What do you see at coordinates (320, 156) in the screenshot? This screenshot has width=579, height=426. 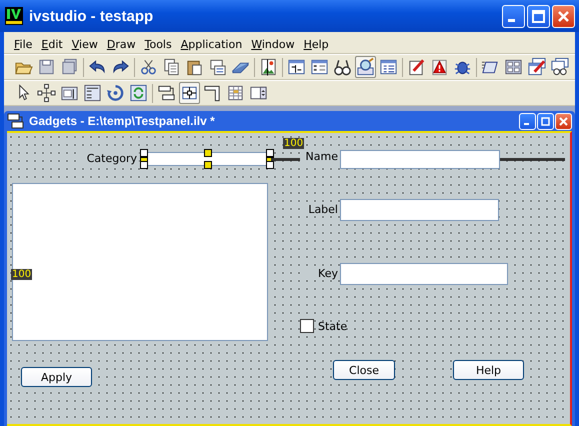 I see `field-label: Name` at bounding box center [320, 156].